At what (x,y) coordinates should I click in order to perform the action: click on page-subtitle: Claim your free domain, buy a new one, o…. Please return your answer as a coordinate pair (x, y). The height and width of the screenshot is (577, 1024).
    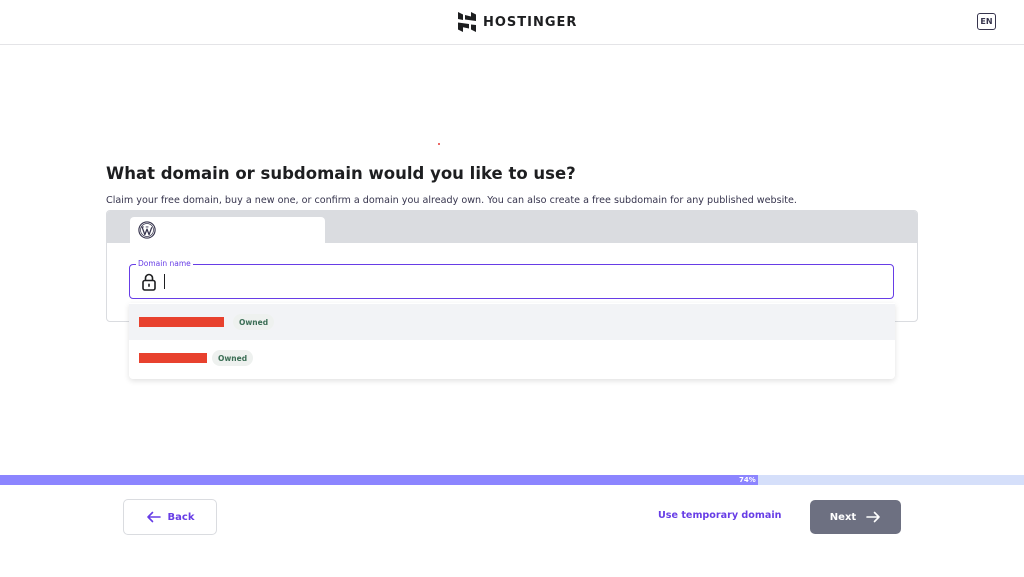
    Looking at the image, I should click on (451, 200).